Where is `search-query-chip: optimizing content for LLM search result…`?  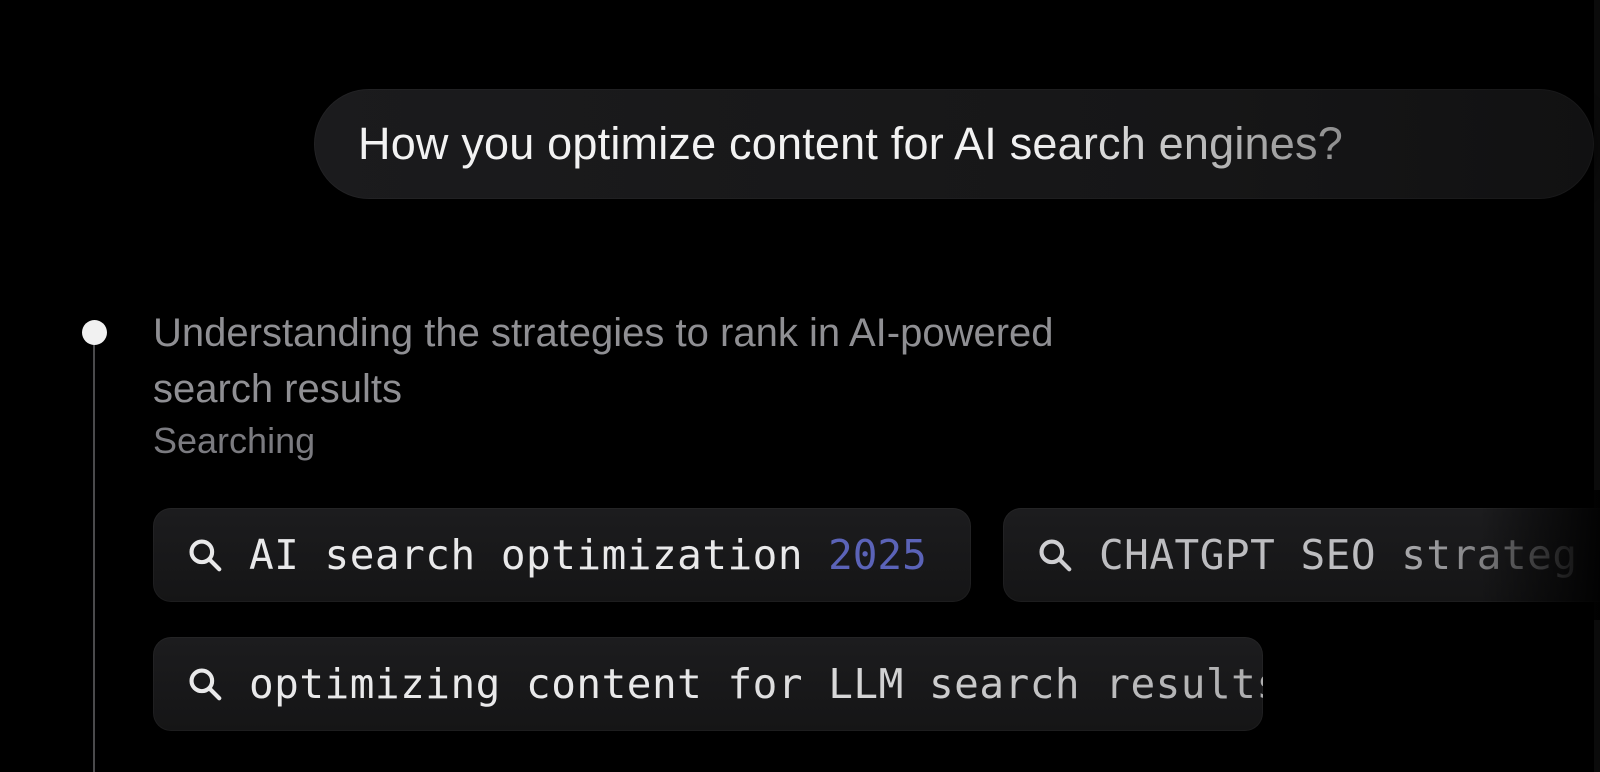 search-query-chip: optimizing content for LLM search result… is located at coordinates (708, 684).